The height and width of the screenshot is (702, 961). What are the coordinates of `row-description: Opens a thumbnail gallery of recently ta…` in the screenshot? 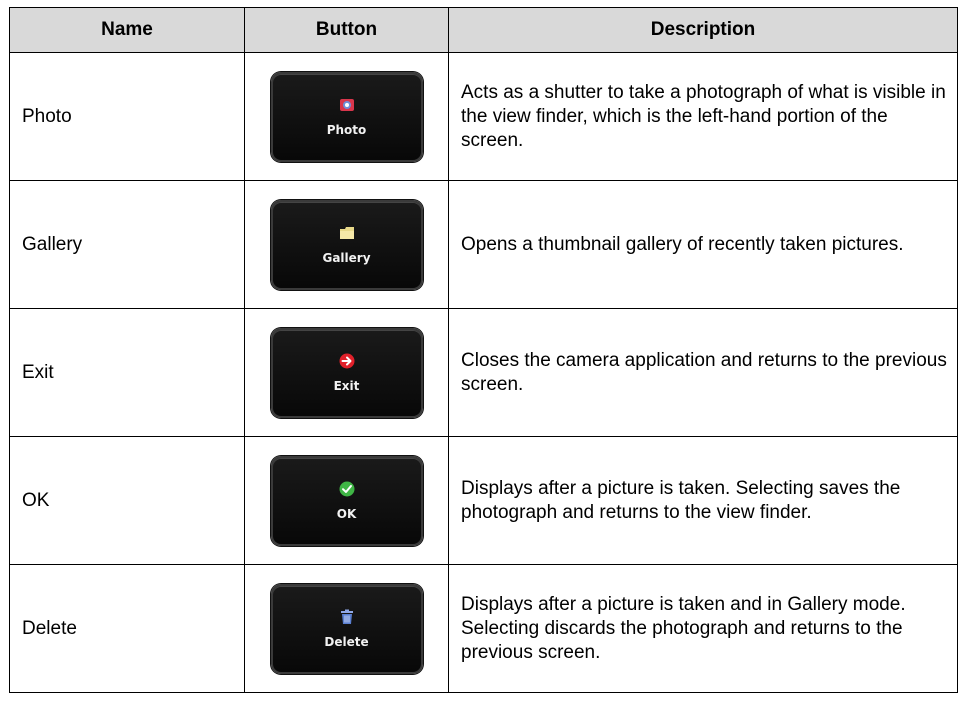 It's located at (703, 244).